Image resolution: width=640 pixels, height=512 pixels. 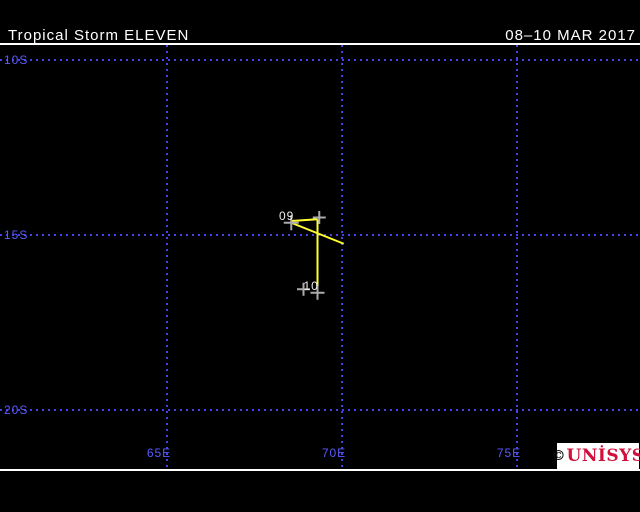 I want to click on unisys-brand-text: UNİSYS, so click(x=603, y=455).